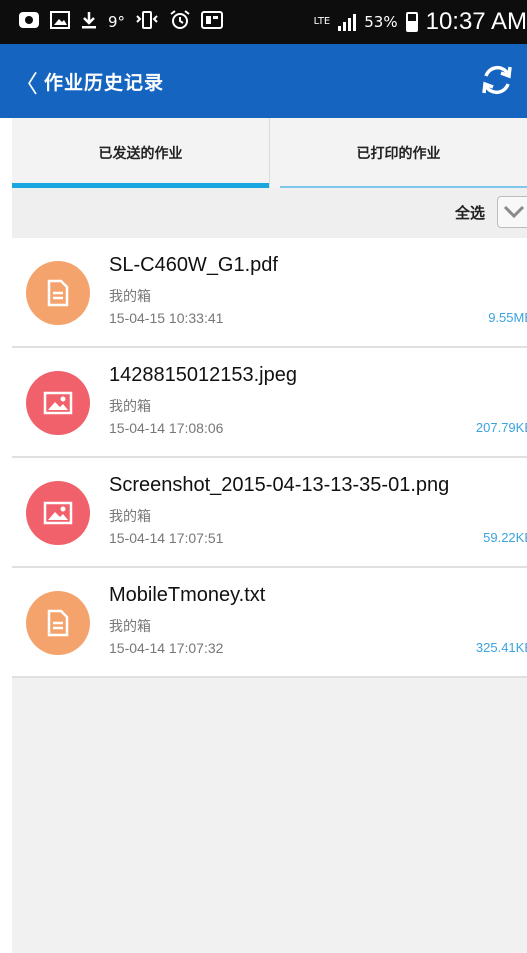 The image size is (527, 953). Describe the element at coordinates (203, 375) in the screenshot. I see `job-file-name: 1428815012153.jpeg` at that location.